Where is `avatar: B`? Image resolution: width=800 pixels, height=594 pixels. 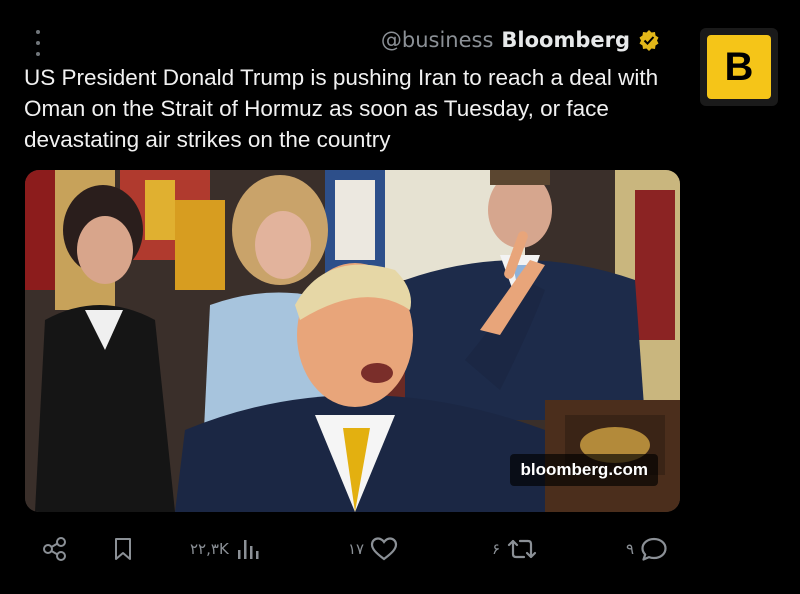 avatar: B is located at coordinates (739, 67).